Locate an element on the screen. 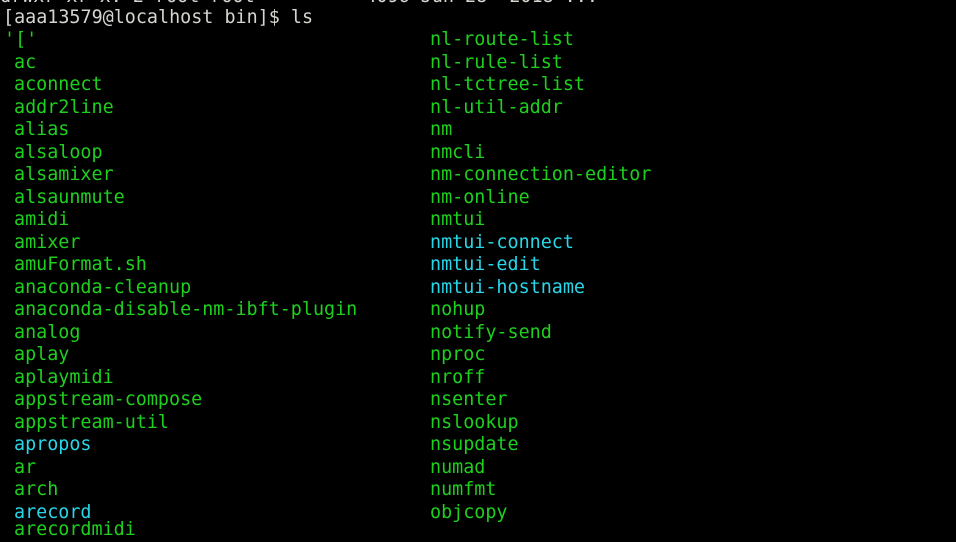 This screenshot has width=956, height=542. file-entry: nl-tctree-list is located at coordinates (508, 84).